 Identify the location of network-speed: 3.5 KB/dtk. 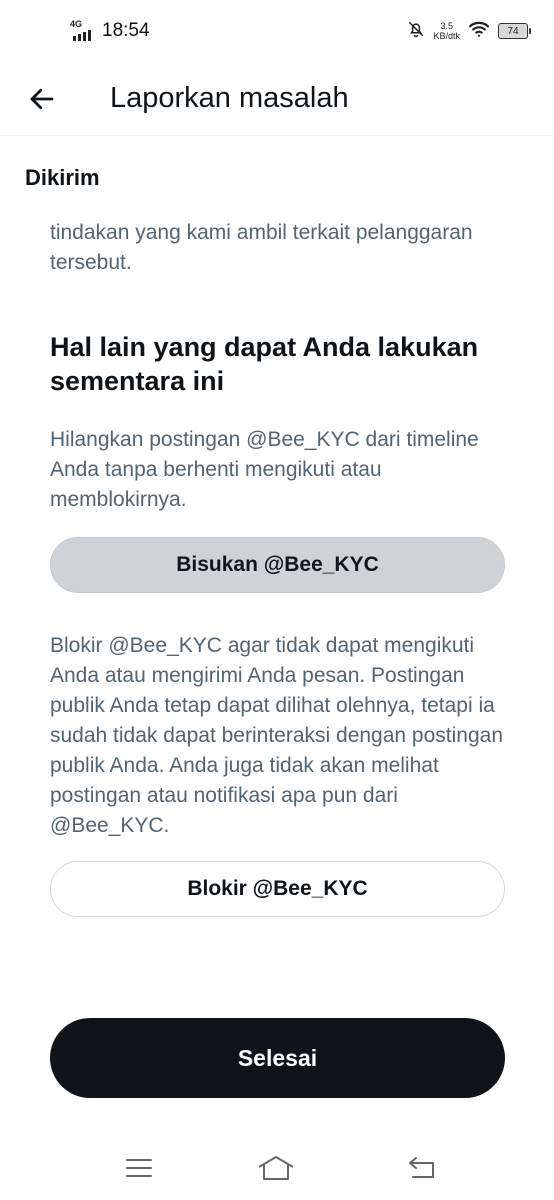
(446, 31).